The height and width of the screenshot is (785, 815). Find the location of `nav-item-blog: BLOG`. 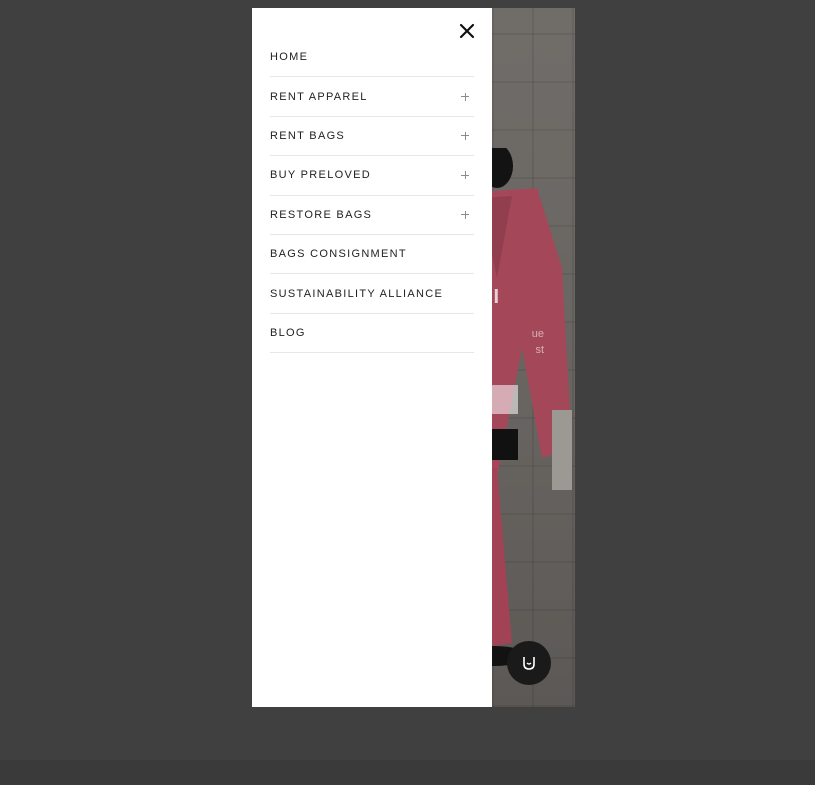

nav-item-blog: BLOG is located at coordinates (372, 334).